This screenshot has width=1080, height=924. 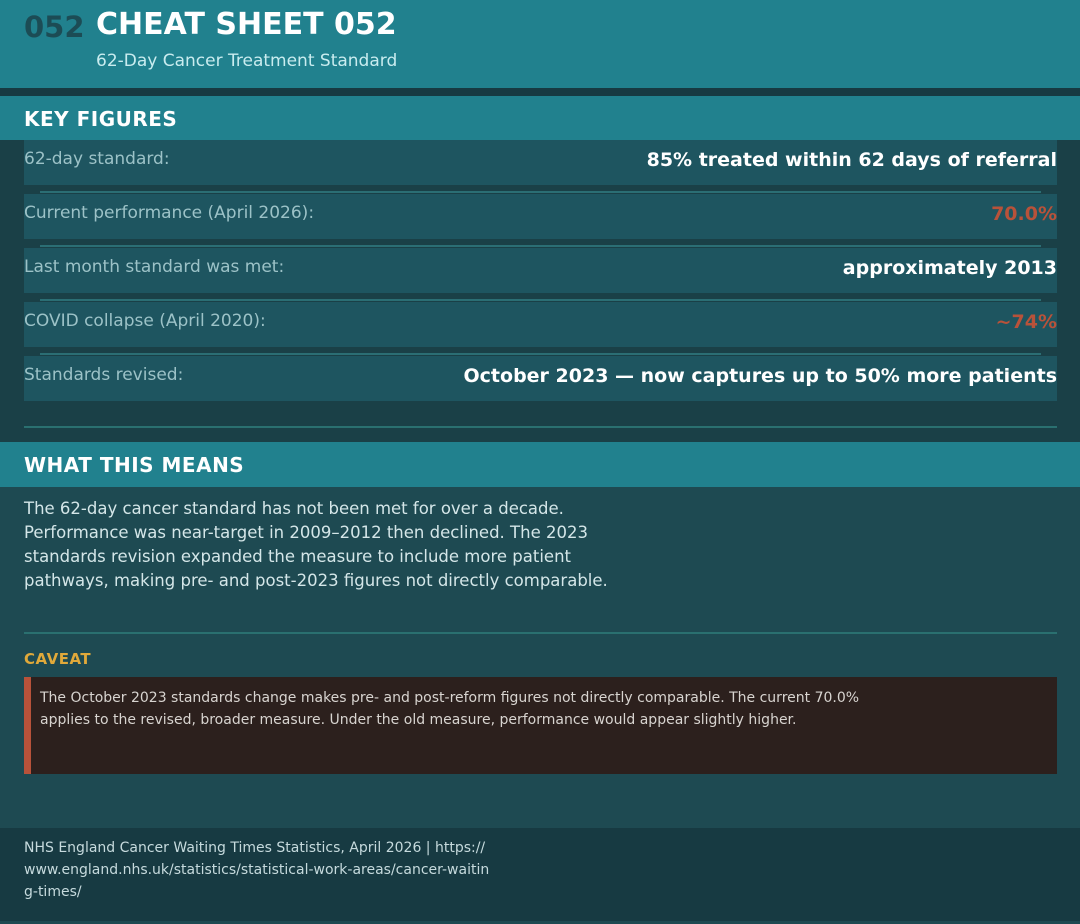 What do you see at coordinates (58, 659) in the screenshot?
I see `caveat-heading: CAVEAT` at bounding box center [58, 659].